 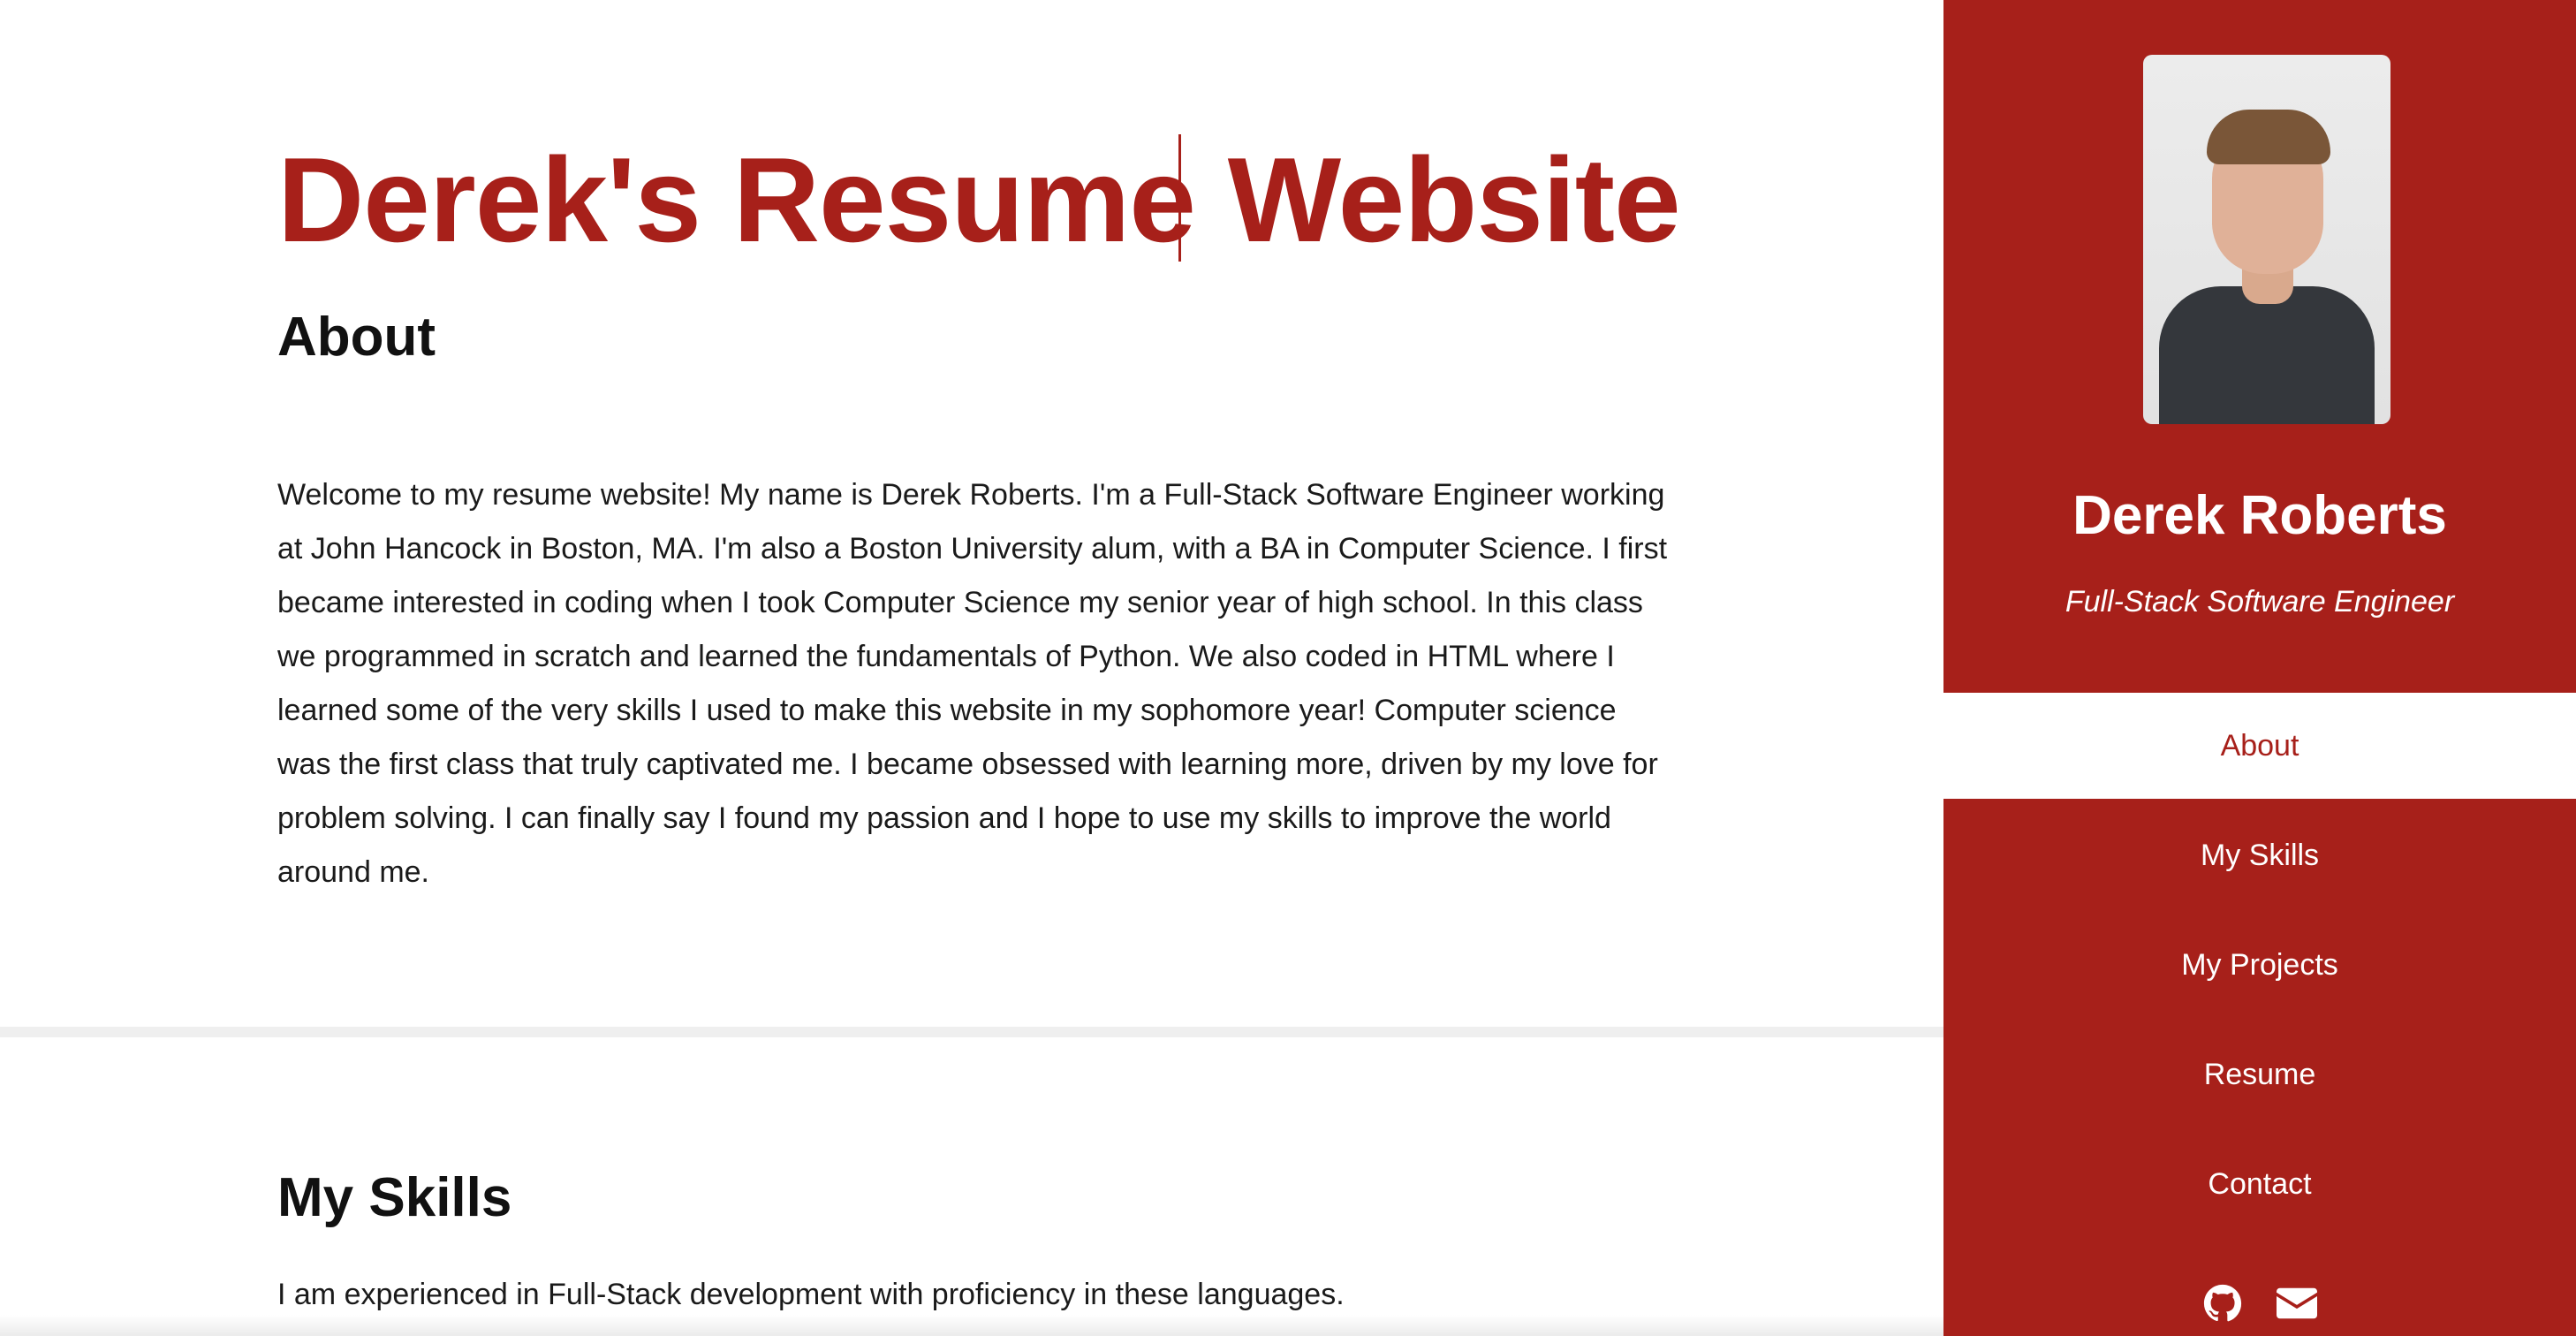 I want to click on envelope-icon, so click(x=2297, y=1303).